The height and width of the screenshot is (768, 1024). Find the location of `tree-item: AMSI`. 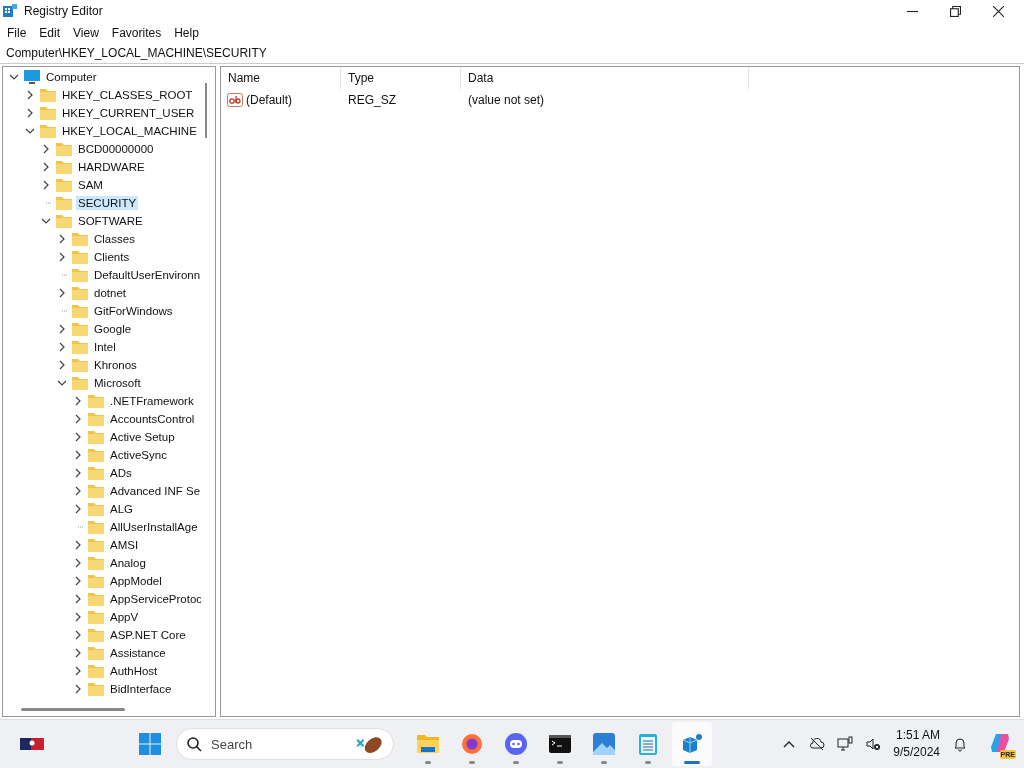

tree-item: AMSI is located at coordinates (124, 545).